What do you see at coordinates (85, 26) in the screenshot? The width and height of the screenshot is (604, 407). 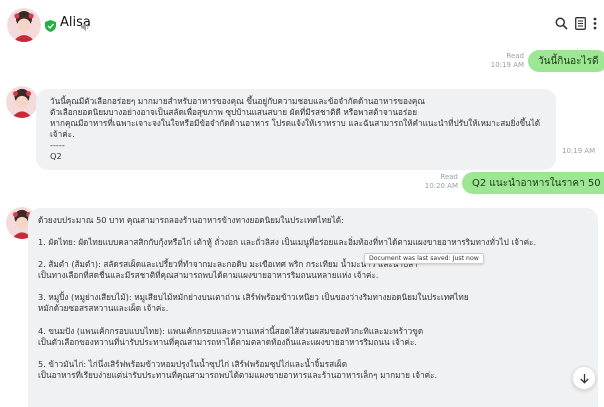 I see `speaker-icon` at bounding box center [85, 26].